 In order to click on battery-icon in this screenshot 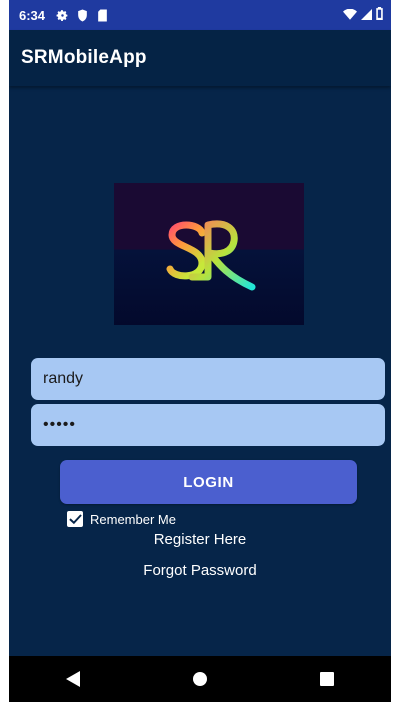, I will do `click(379, 15)`.